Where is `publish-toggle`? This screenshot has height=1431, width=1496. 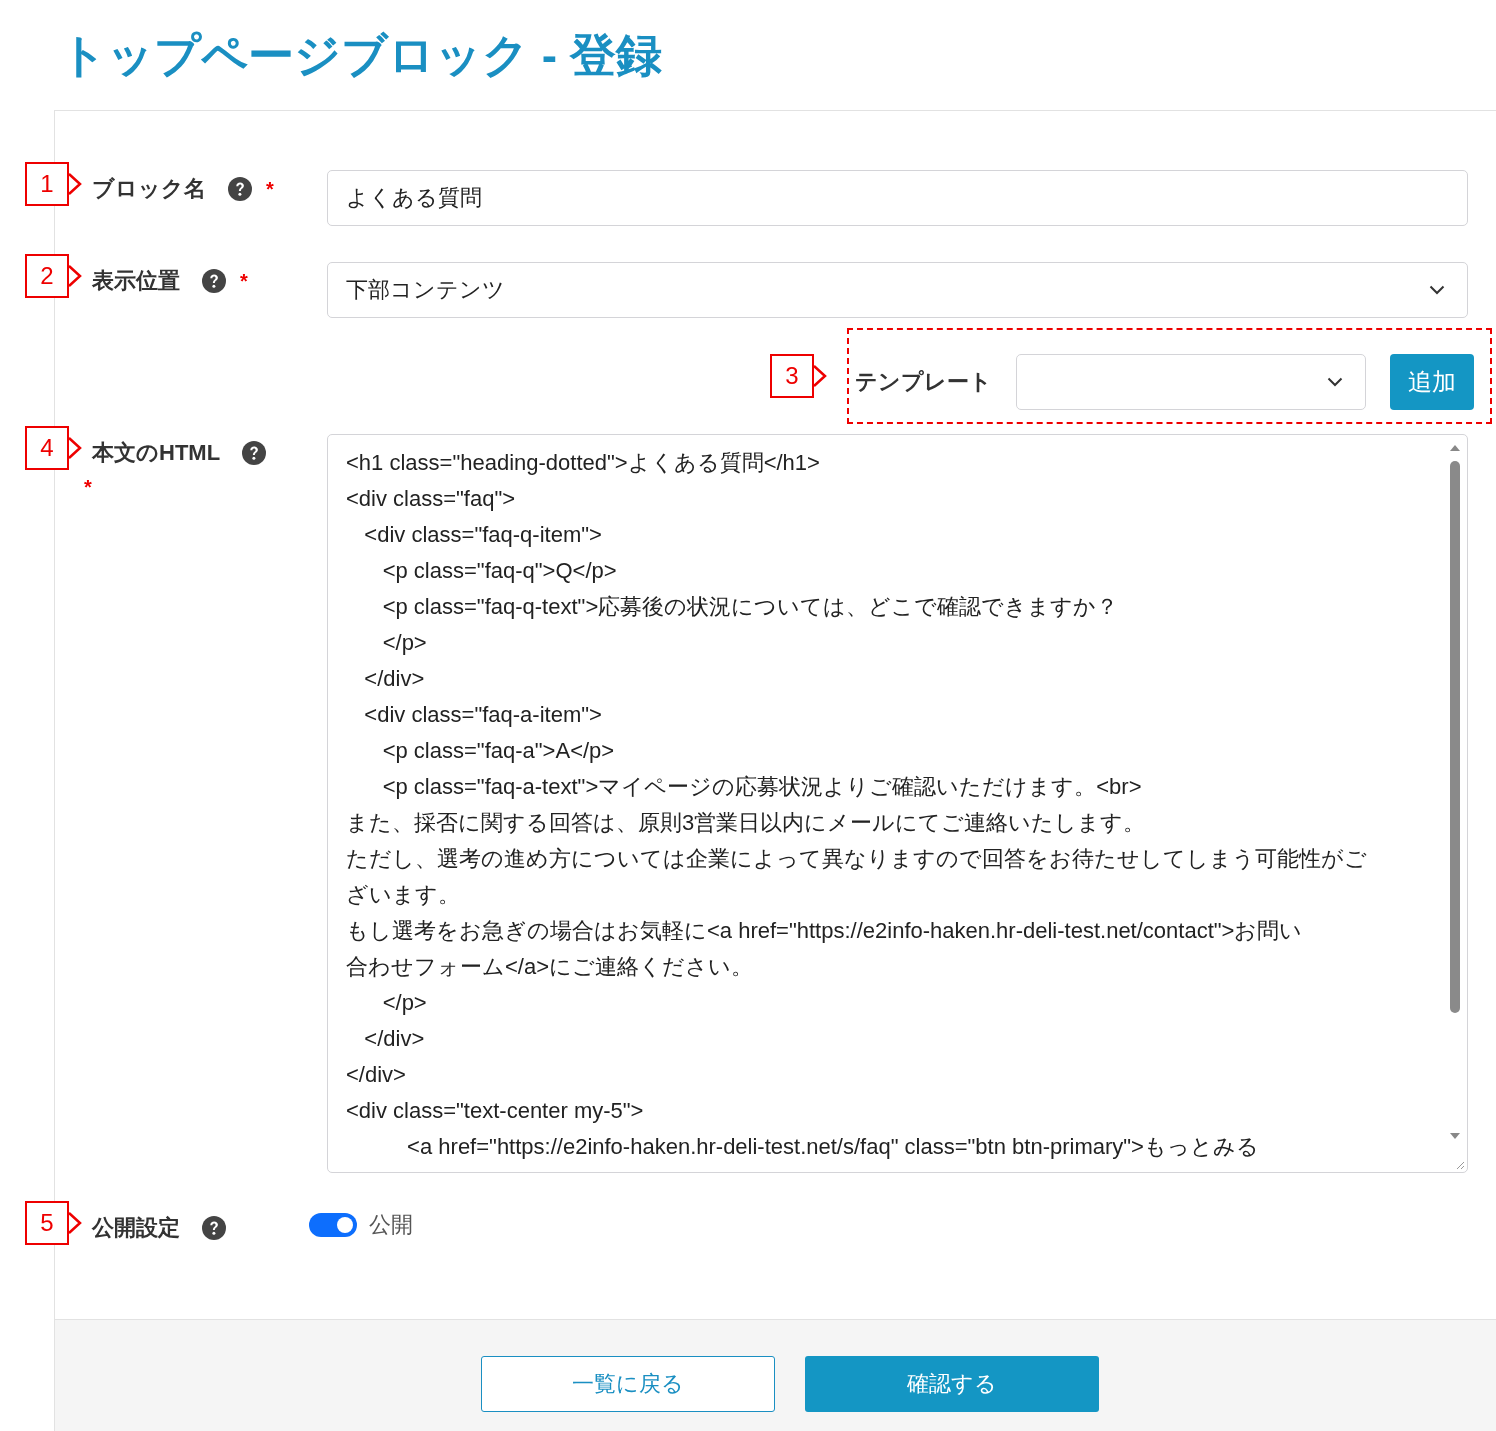
publish-toggle is located at coordinates (333, 1225).